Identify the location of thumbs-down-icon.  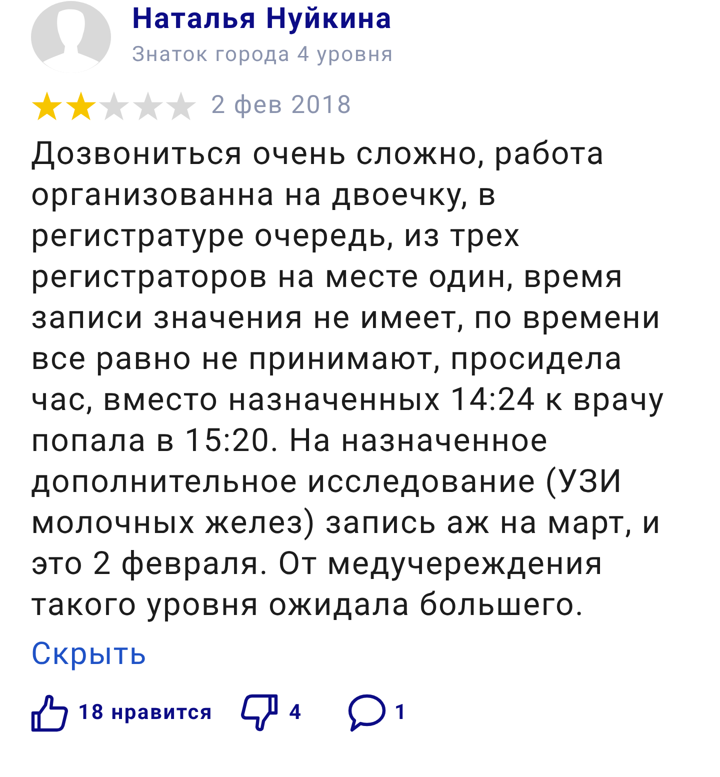
(259, 713).